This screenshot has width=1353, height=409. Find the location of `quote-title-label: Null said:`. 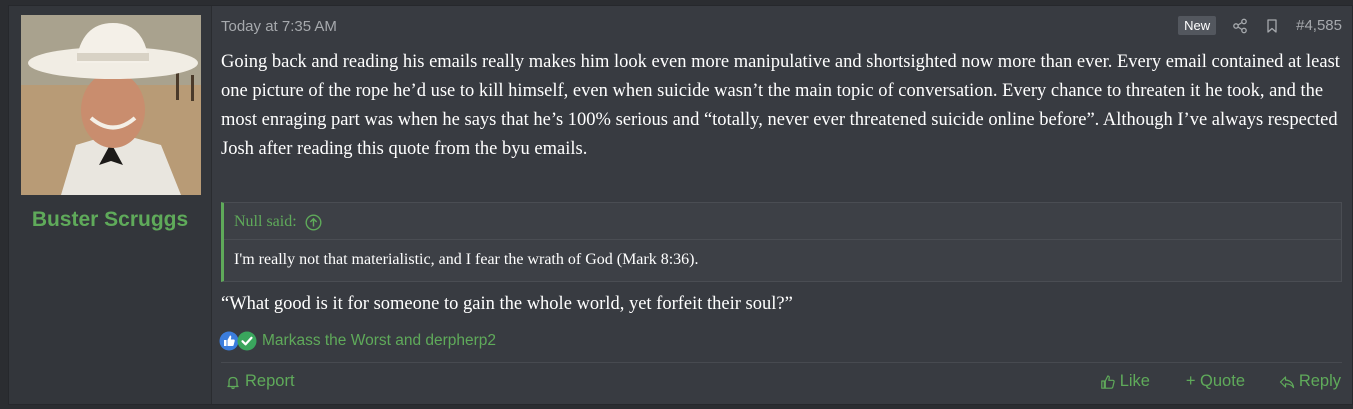

quote-title-label: Null said: is located at coordinates (265, 221).